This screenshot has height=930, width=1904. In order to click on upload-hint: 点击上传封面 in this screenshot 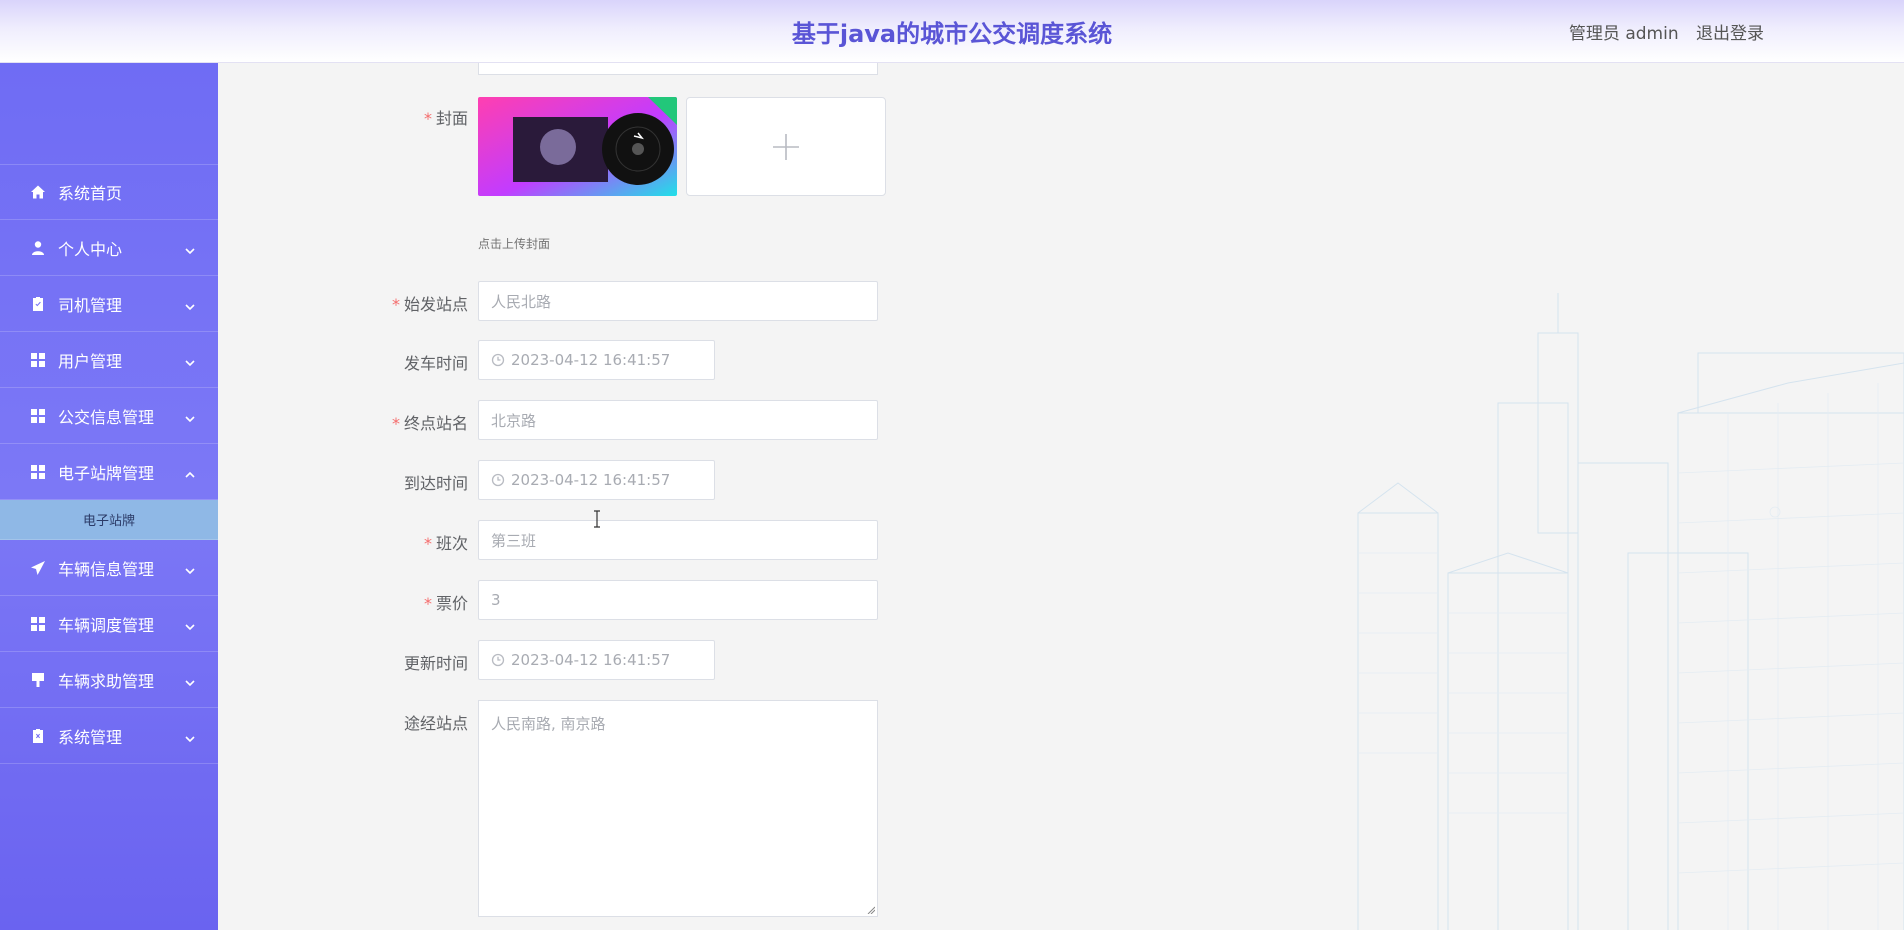, I will do `click(514, 244)`.